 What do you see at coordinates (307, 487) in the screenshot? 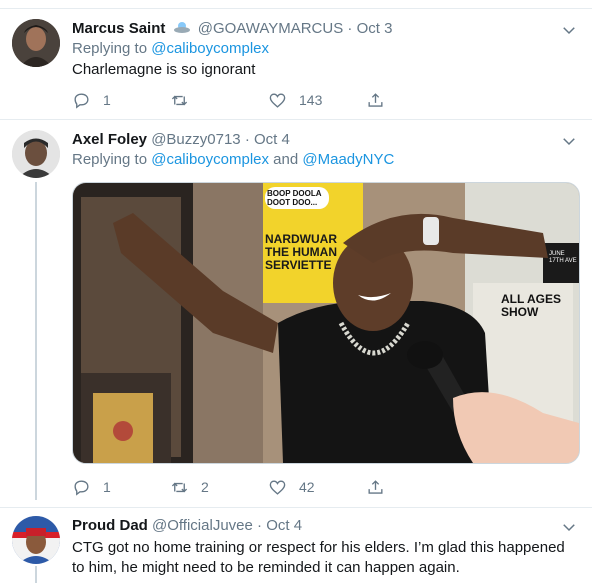
I see `like-count: 42` at bounding box center [307, 487].